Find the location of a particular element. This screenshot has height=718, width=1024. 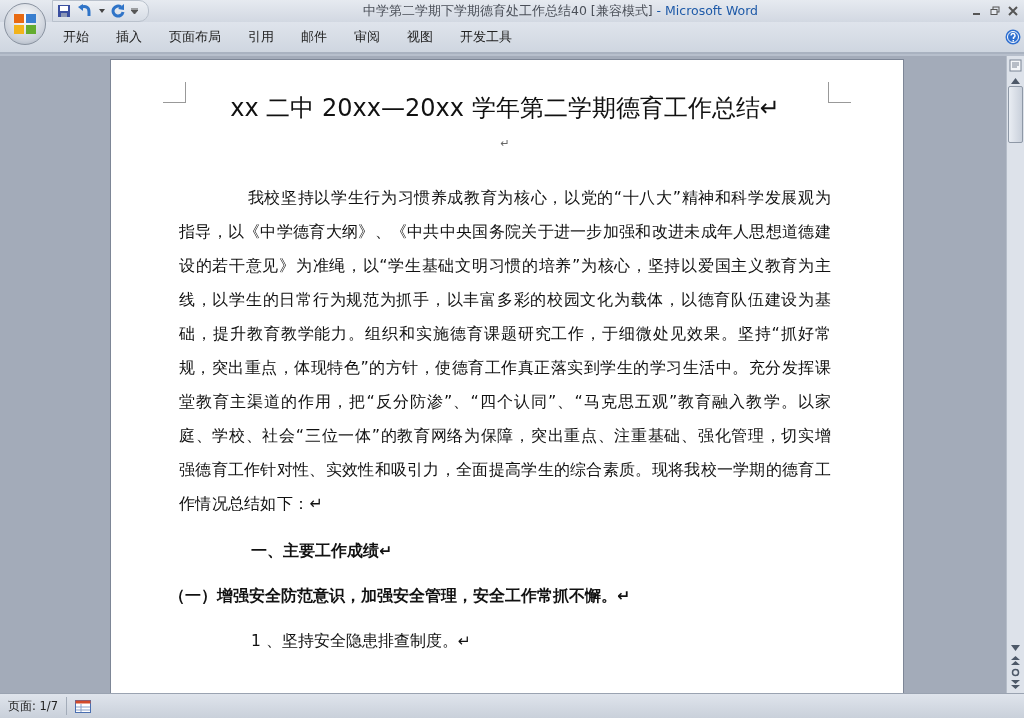

ribbon-tab: 邮件 is located at coordinates (314, 37).